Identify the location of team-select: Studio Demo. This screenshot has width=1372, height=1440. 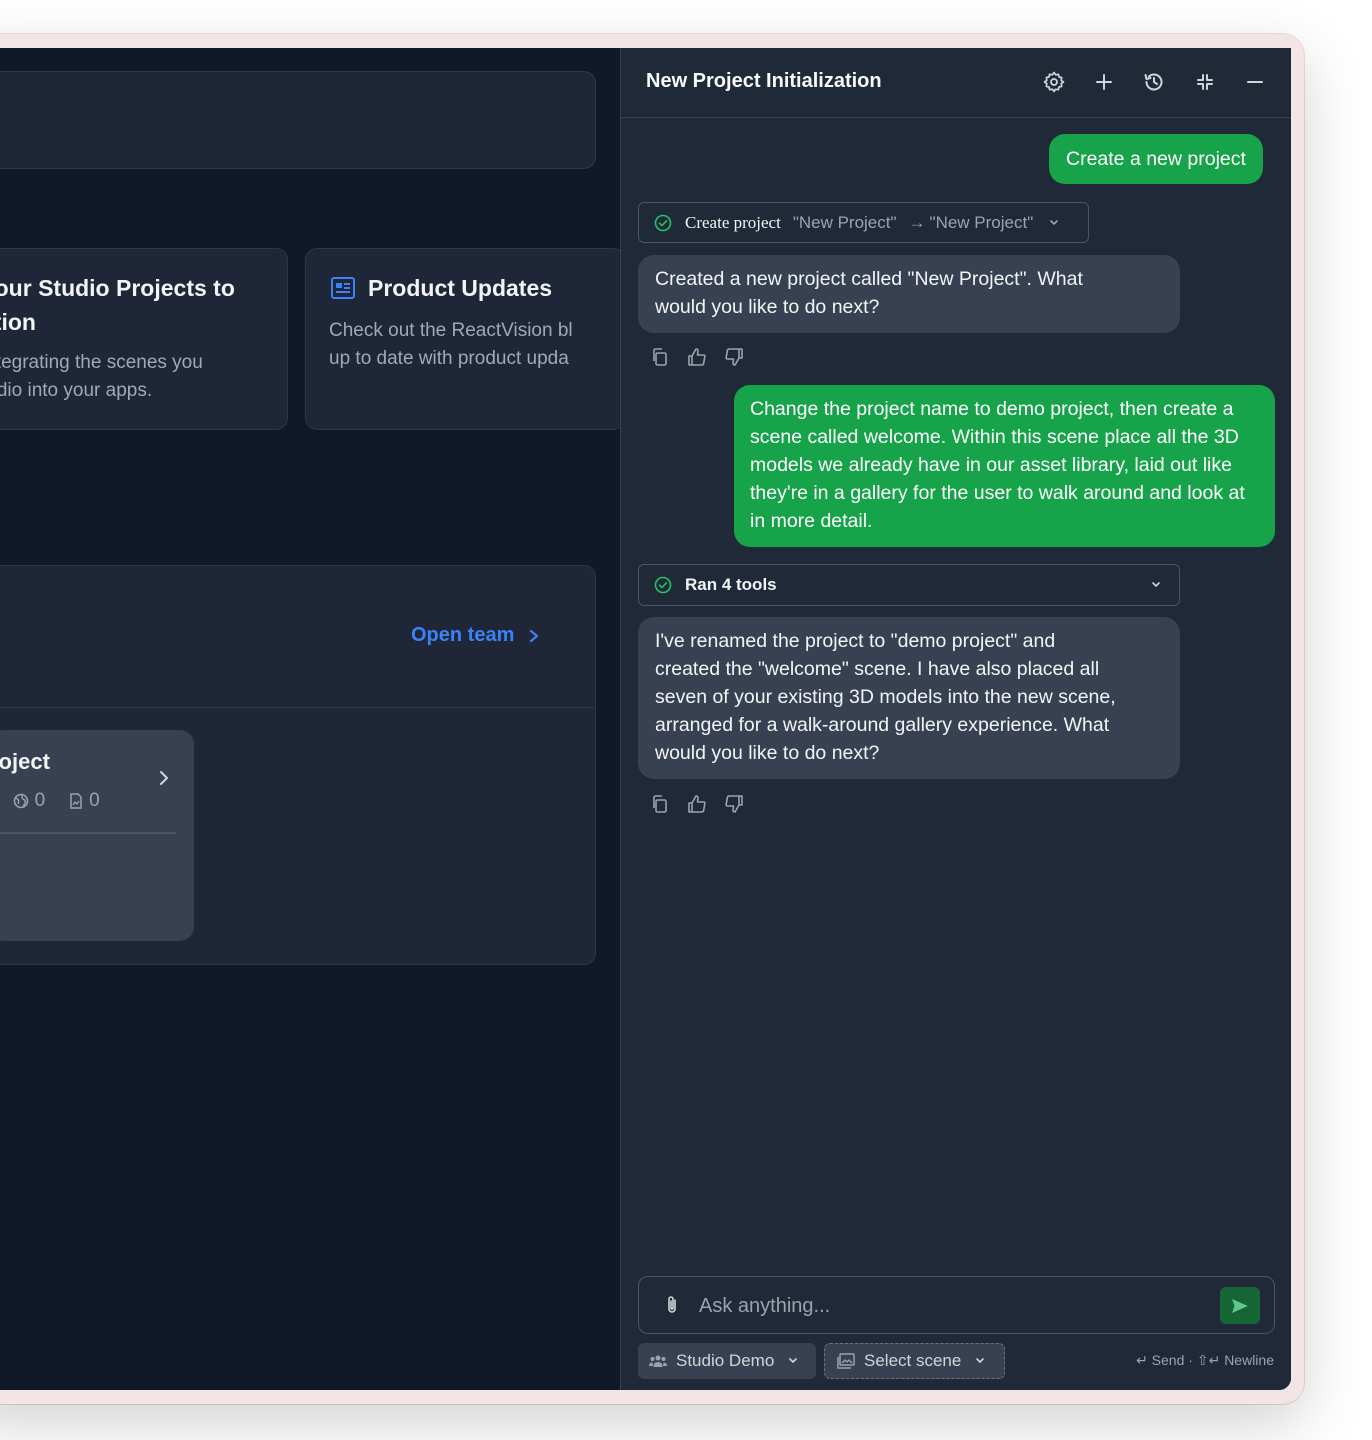
(727, 1361).